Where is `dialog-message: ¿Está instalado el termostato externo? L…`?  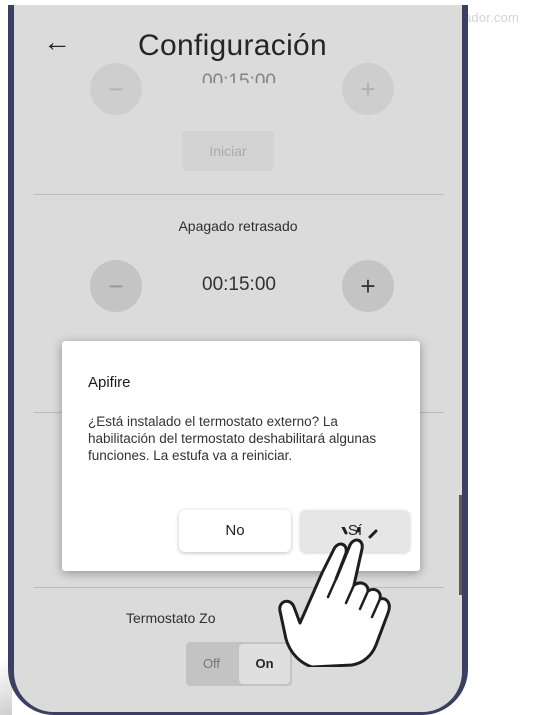
dialog-message: ¿Está instalado el termostato externo? L… is located at coordinates (232, 438).